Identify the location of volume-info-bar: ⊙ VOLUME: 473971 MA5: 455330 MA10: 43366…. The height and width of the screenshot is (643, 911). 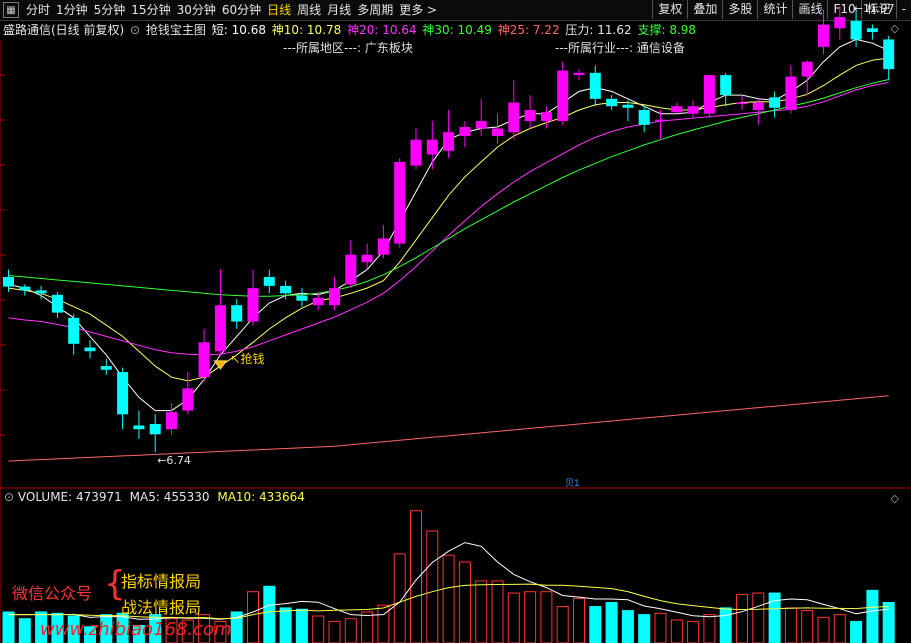
(152, 498).